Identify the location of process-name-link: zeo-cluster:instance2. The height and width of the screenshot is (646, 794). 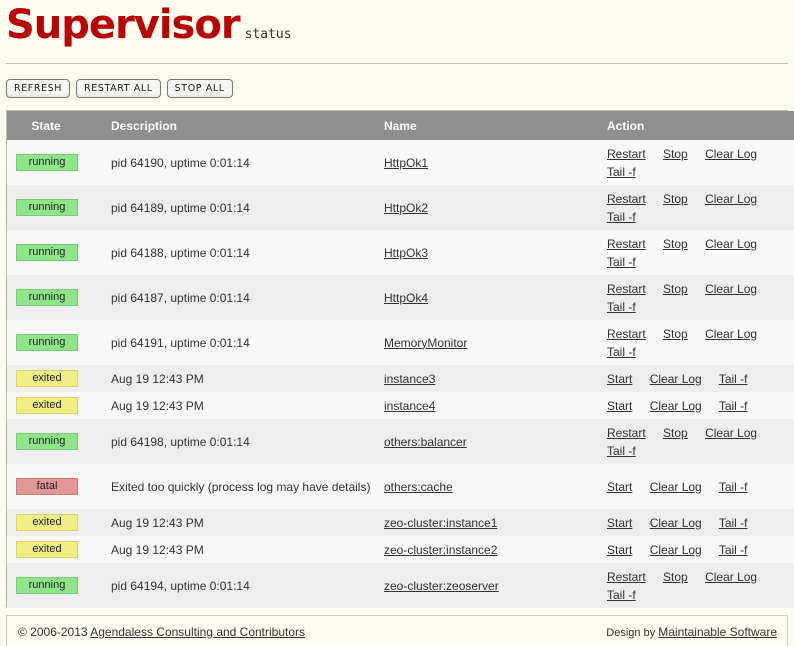
(440, 550).